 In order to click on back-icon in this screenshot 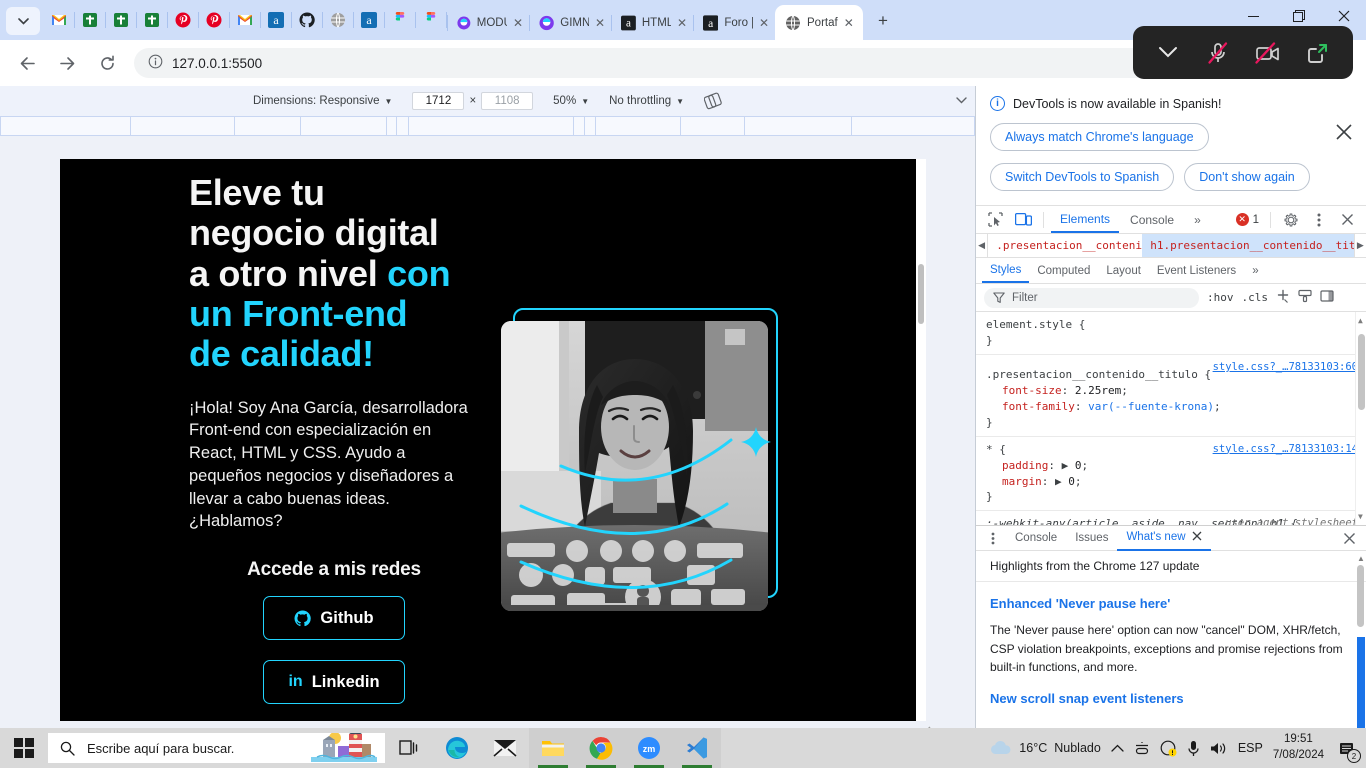, I will do `click(27, 63)`.